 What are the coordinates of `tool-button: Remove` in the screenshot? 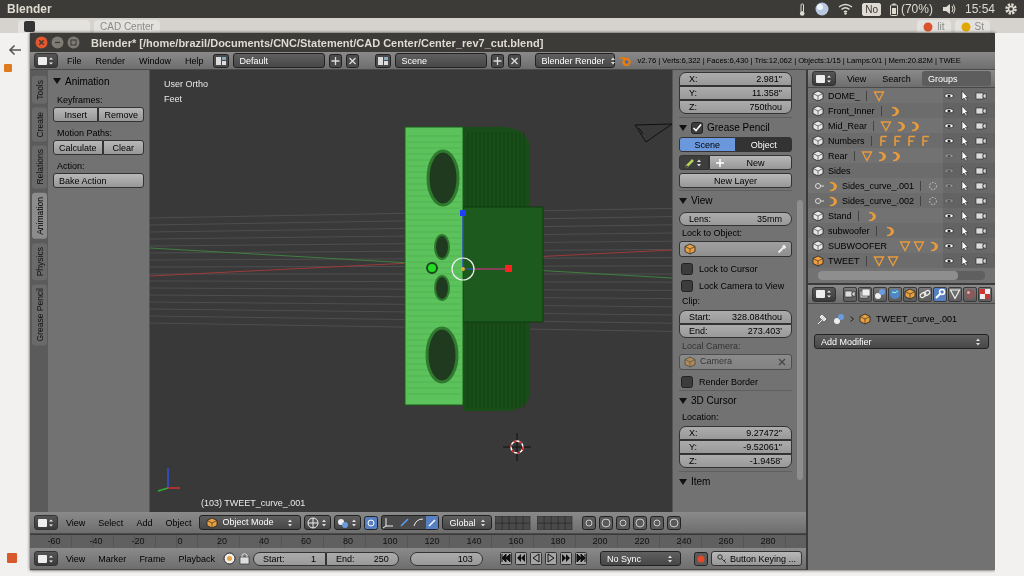 It's located at (121, 114).